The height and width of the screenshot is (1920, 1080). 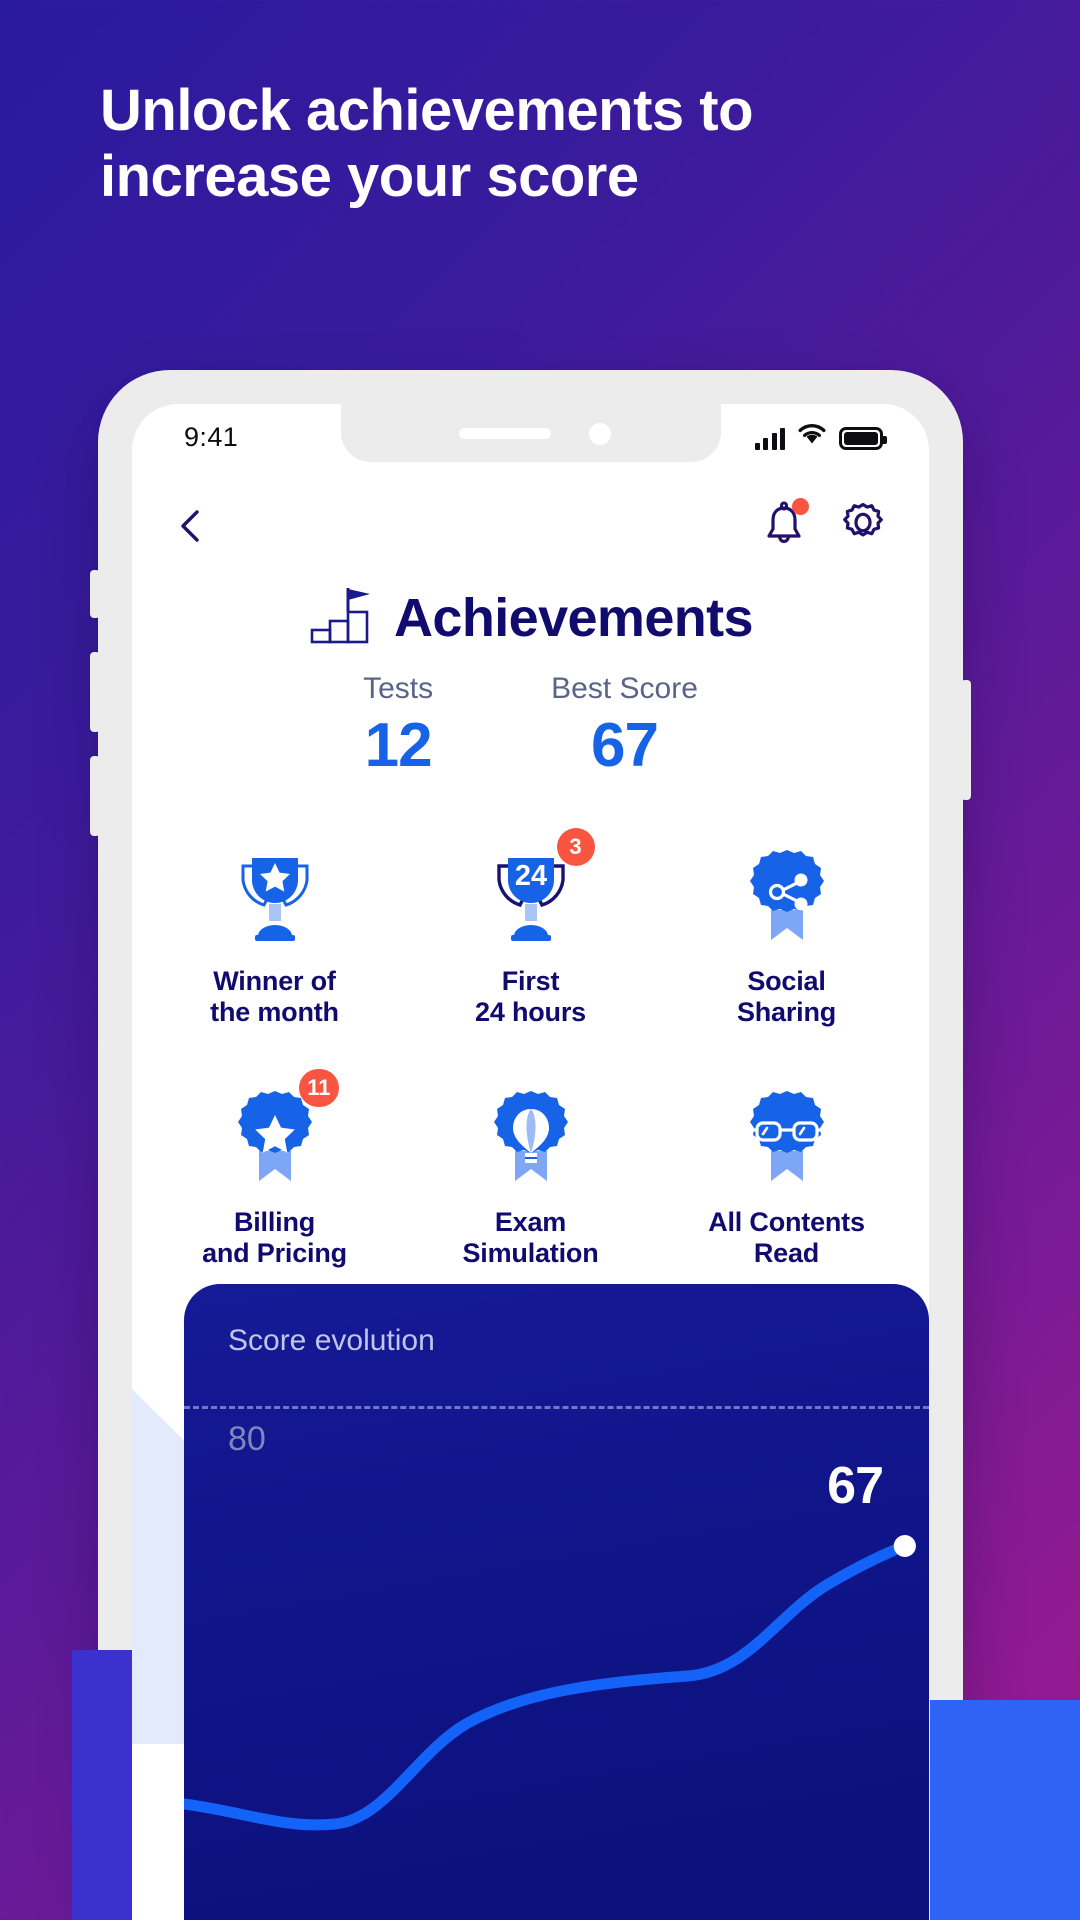 What do you see at coordinates (547, 1685) in the screenshot?
I see `chart-line` at bounding box center [547, 1685].